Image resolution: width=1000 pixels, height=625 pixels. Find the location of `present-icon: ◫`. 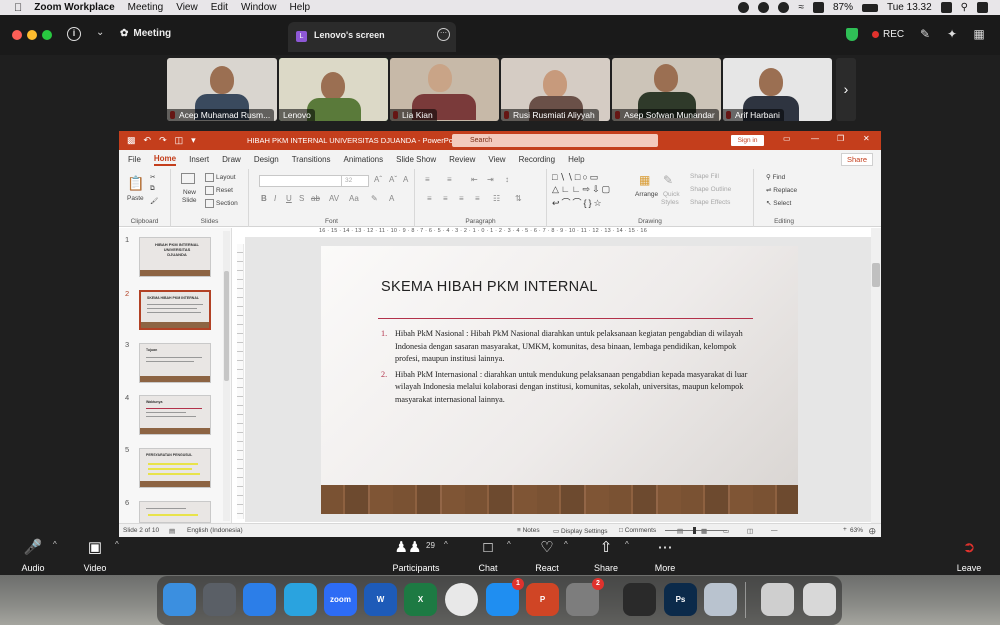

present-icon: ◫ is located at coordinates (179, 140).